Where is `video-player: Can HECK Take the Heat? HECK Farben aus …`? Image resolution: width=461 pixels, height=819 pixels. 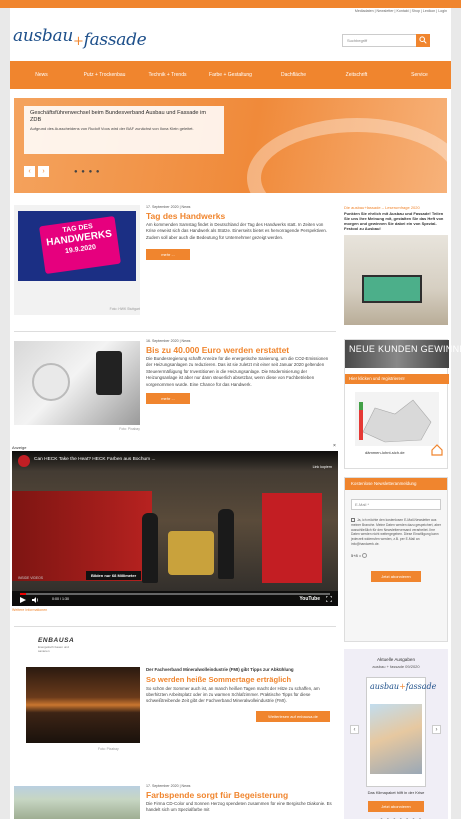 video-player: Can HECK Take the Heat? HECK Farben aus … is located at coordinates (175, 528).